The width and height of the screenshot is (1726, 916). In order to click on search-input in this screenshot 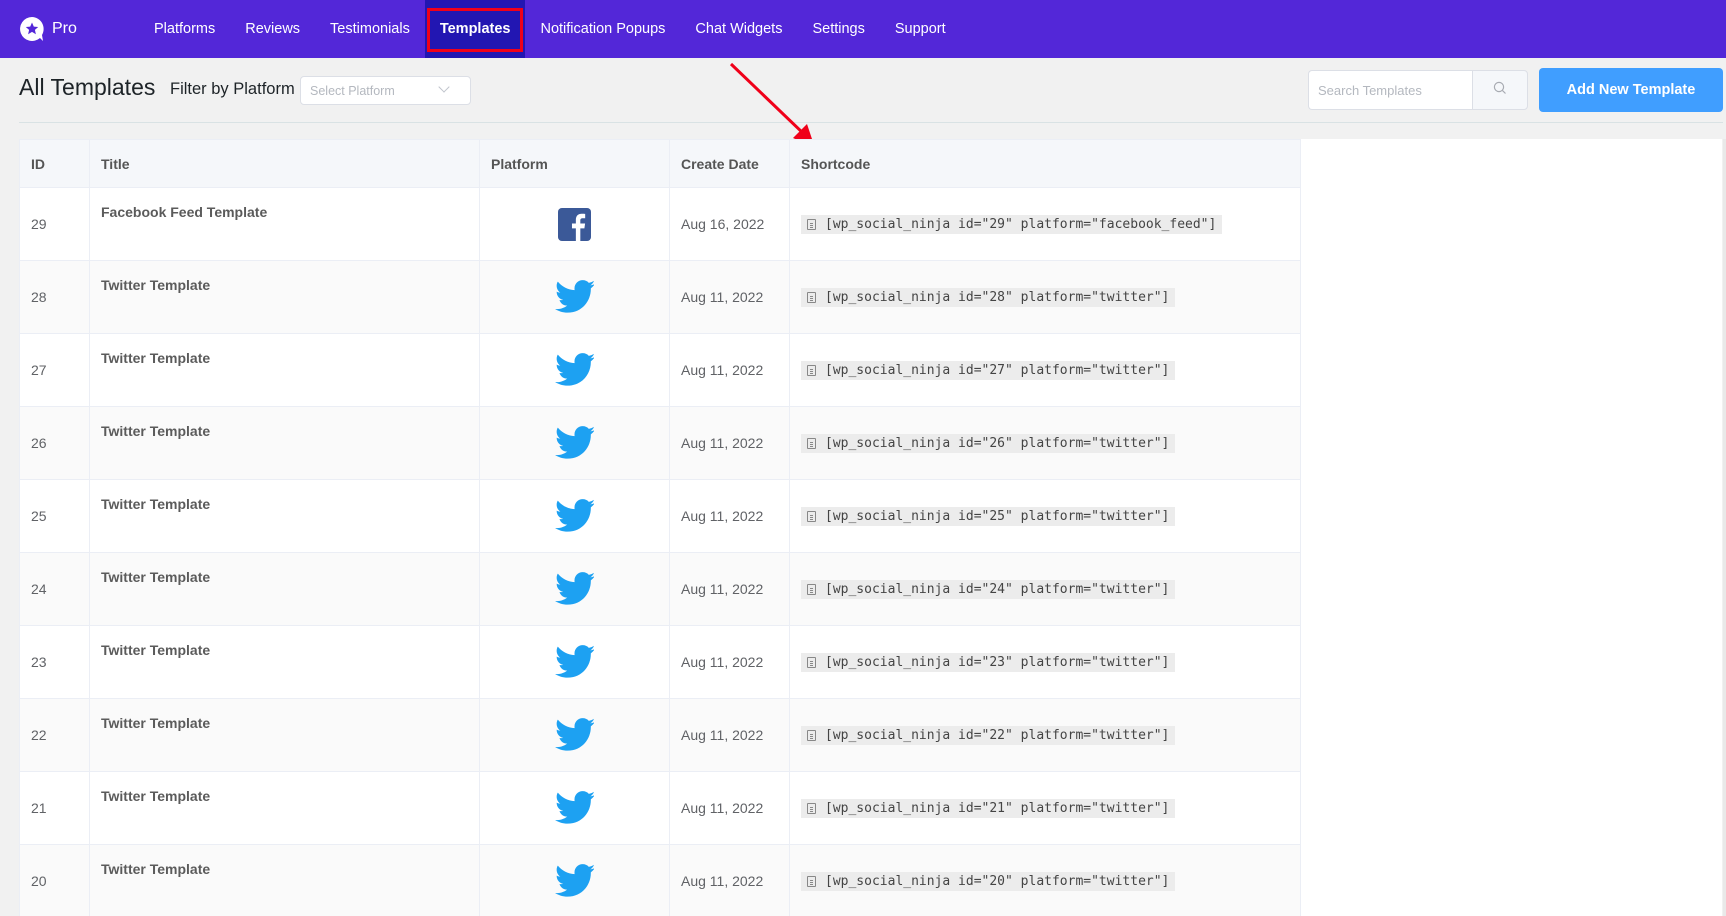, I will do `click(1390, 90)`.